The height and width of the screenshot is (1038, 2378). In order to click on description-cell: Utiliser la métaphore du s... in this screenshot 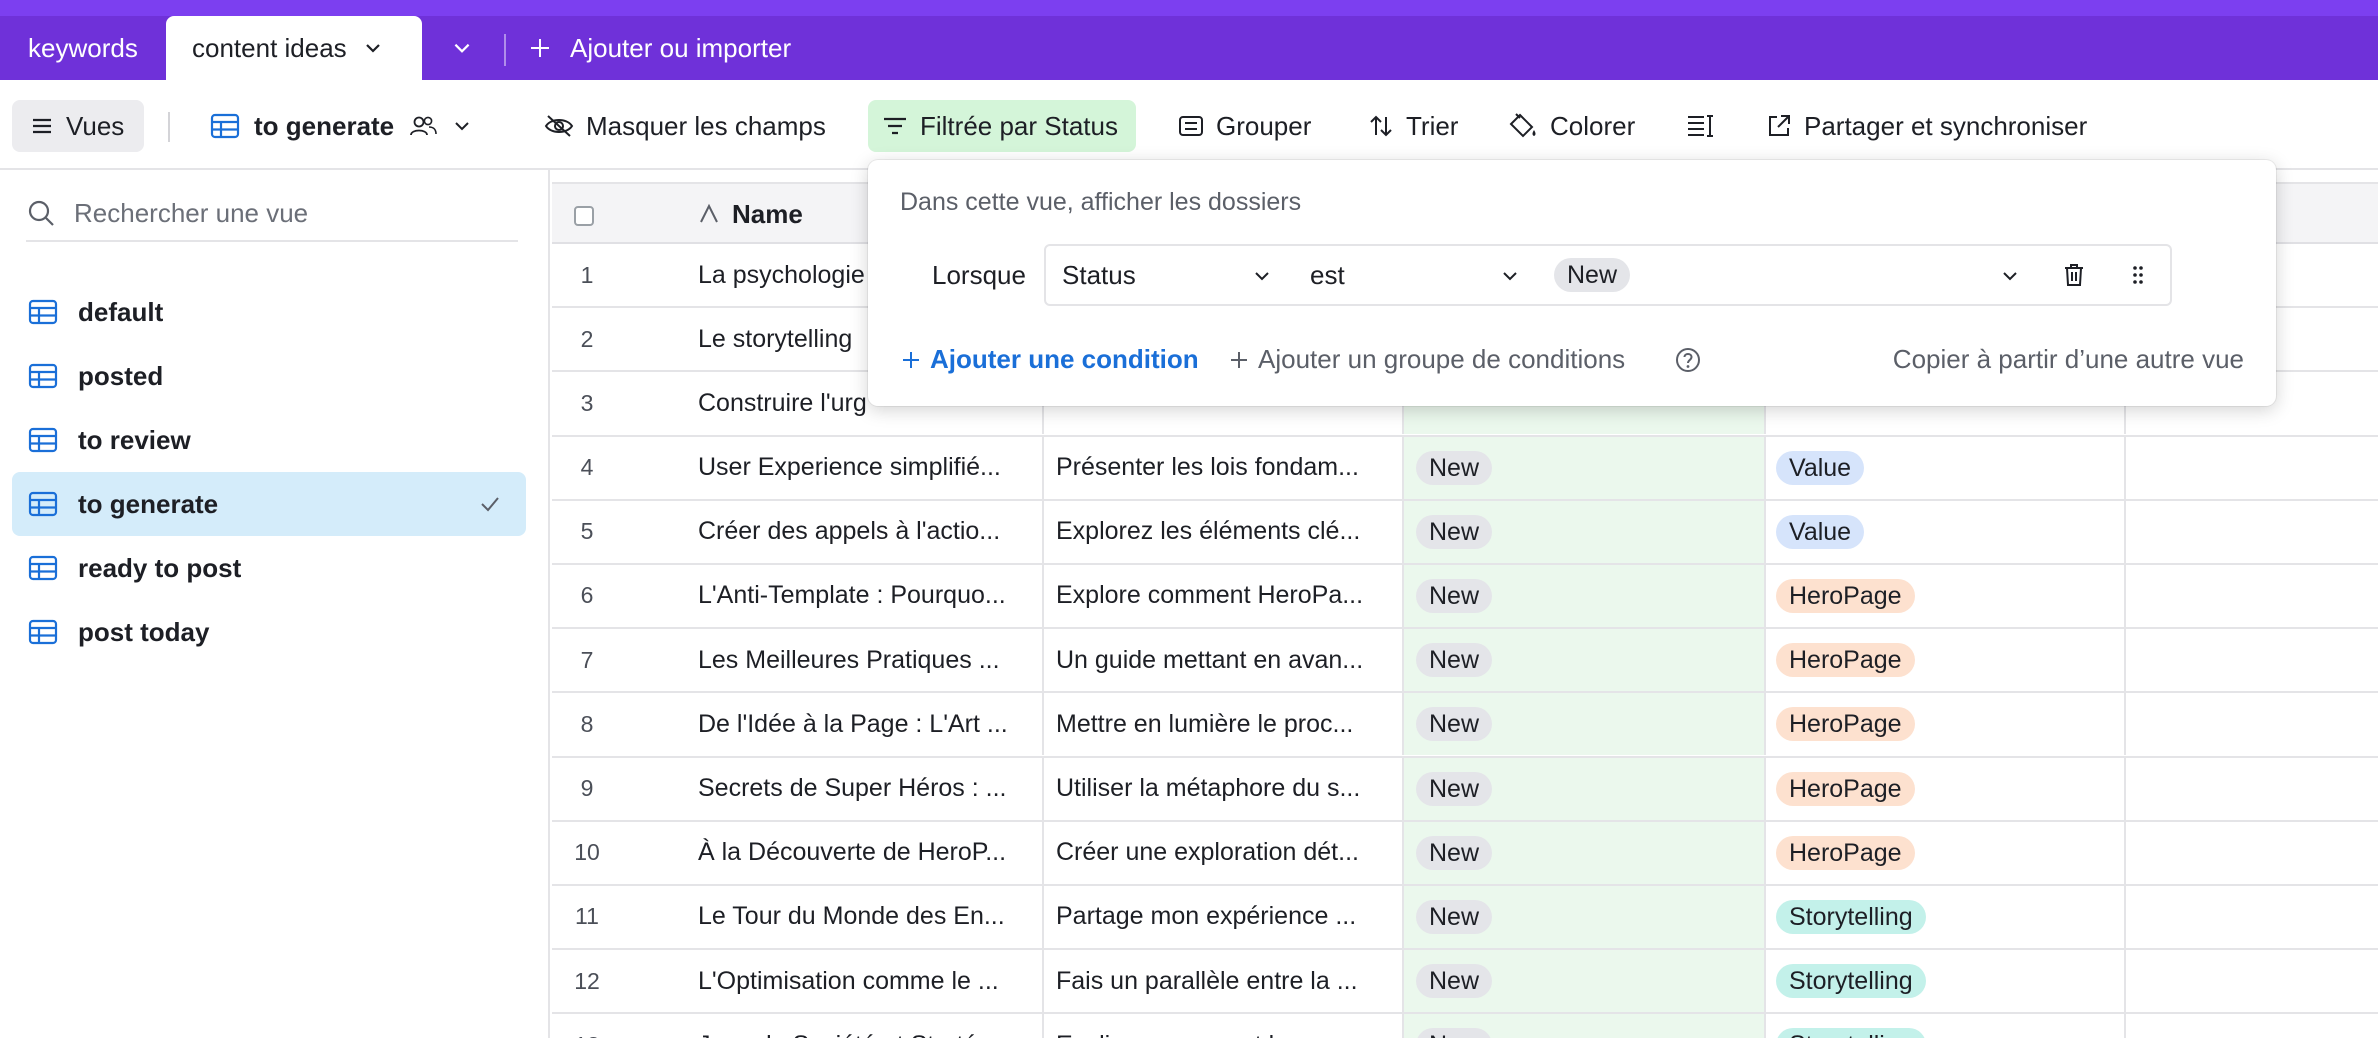, I will do `click(1222, 788)`.